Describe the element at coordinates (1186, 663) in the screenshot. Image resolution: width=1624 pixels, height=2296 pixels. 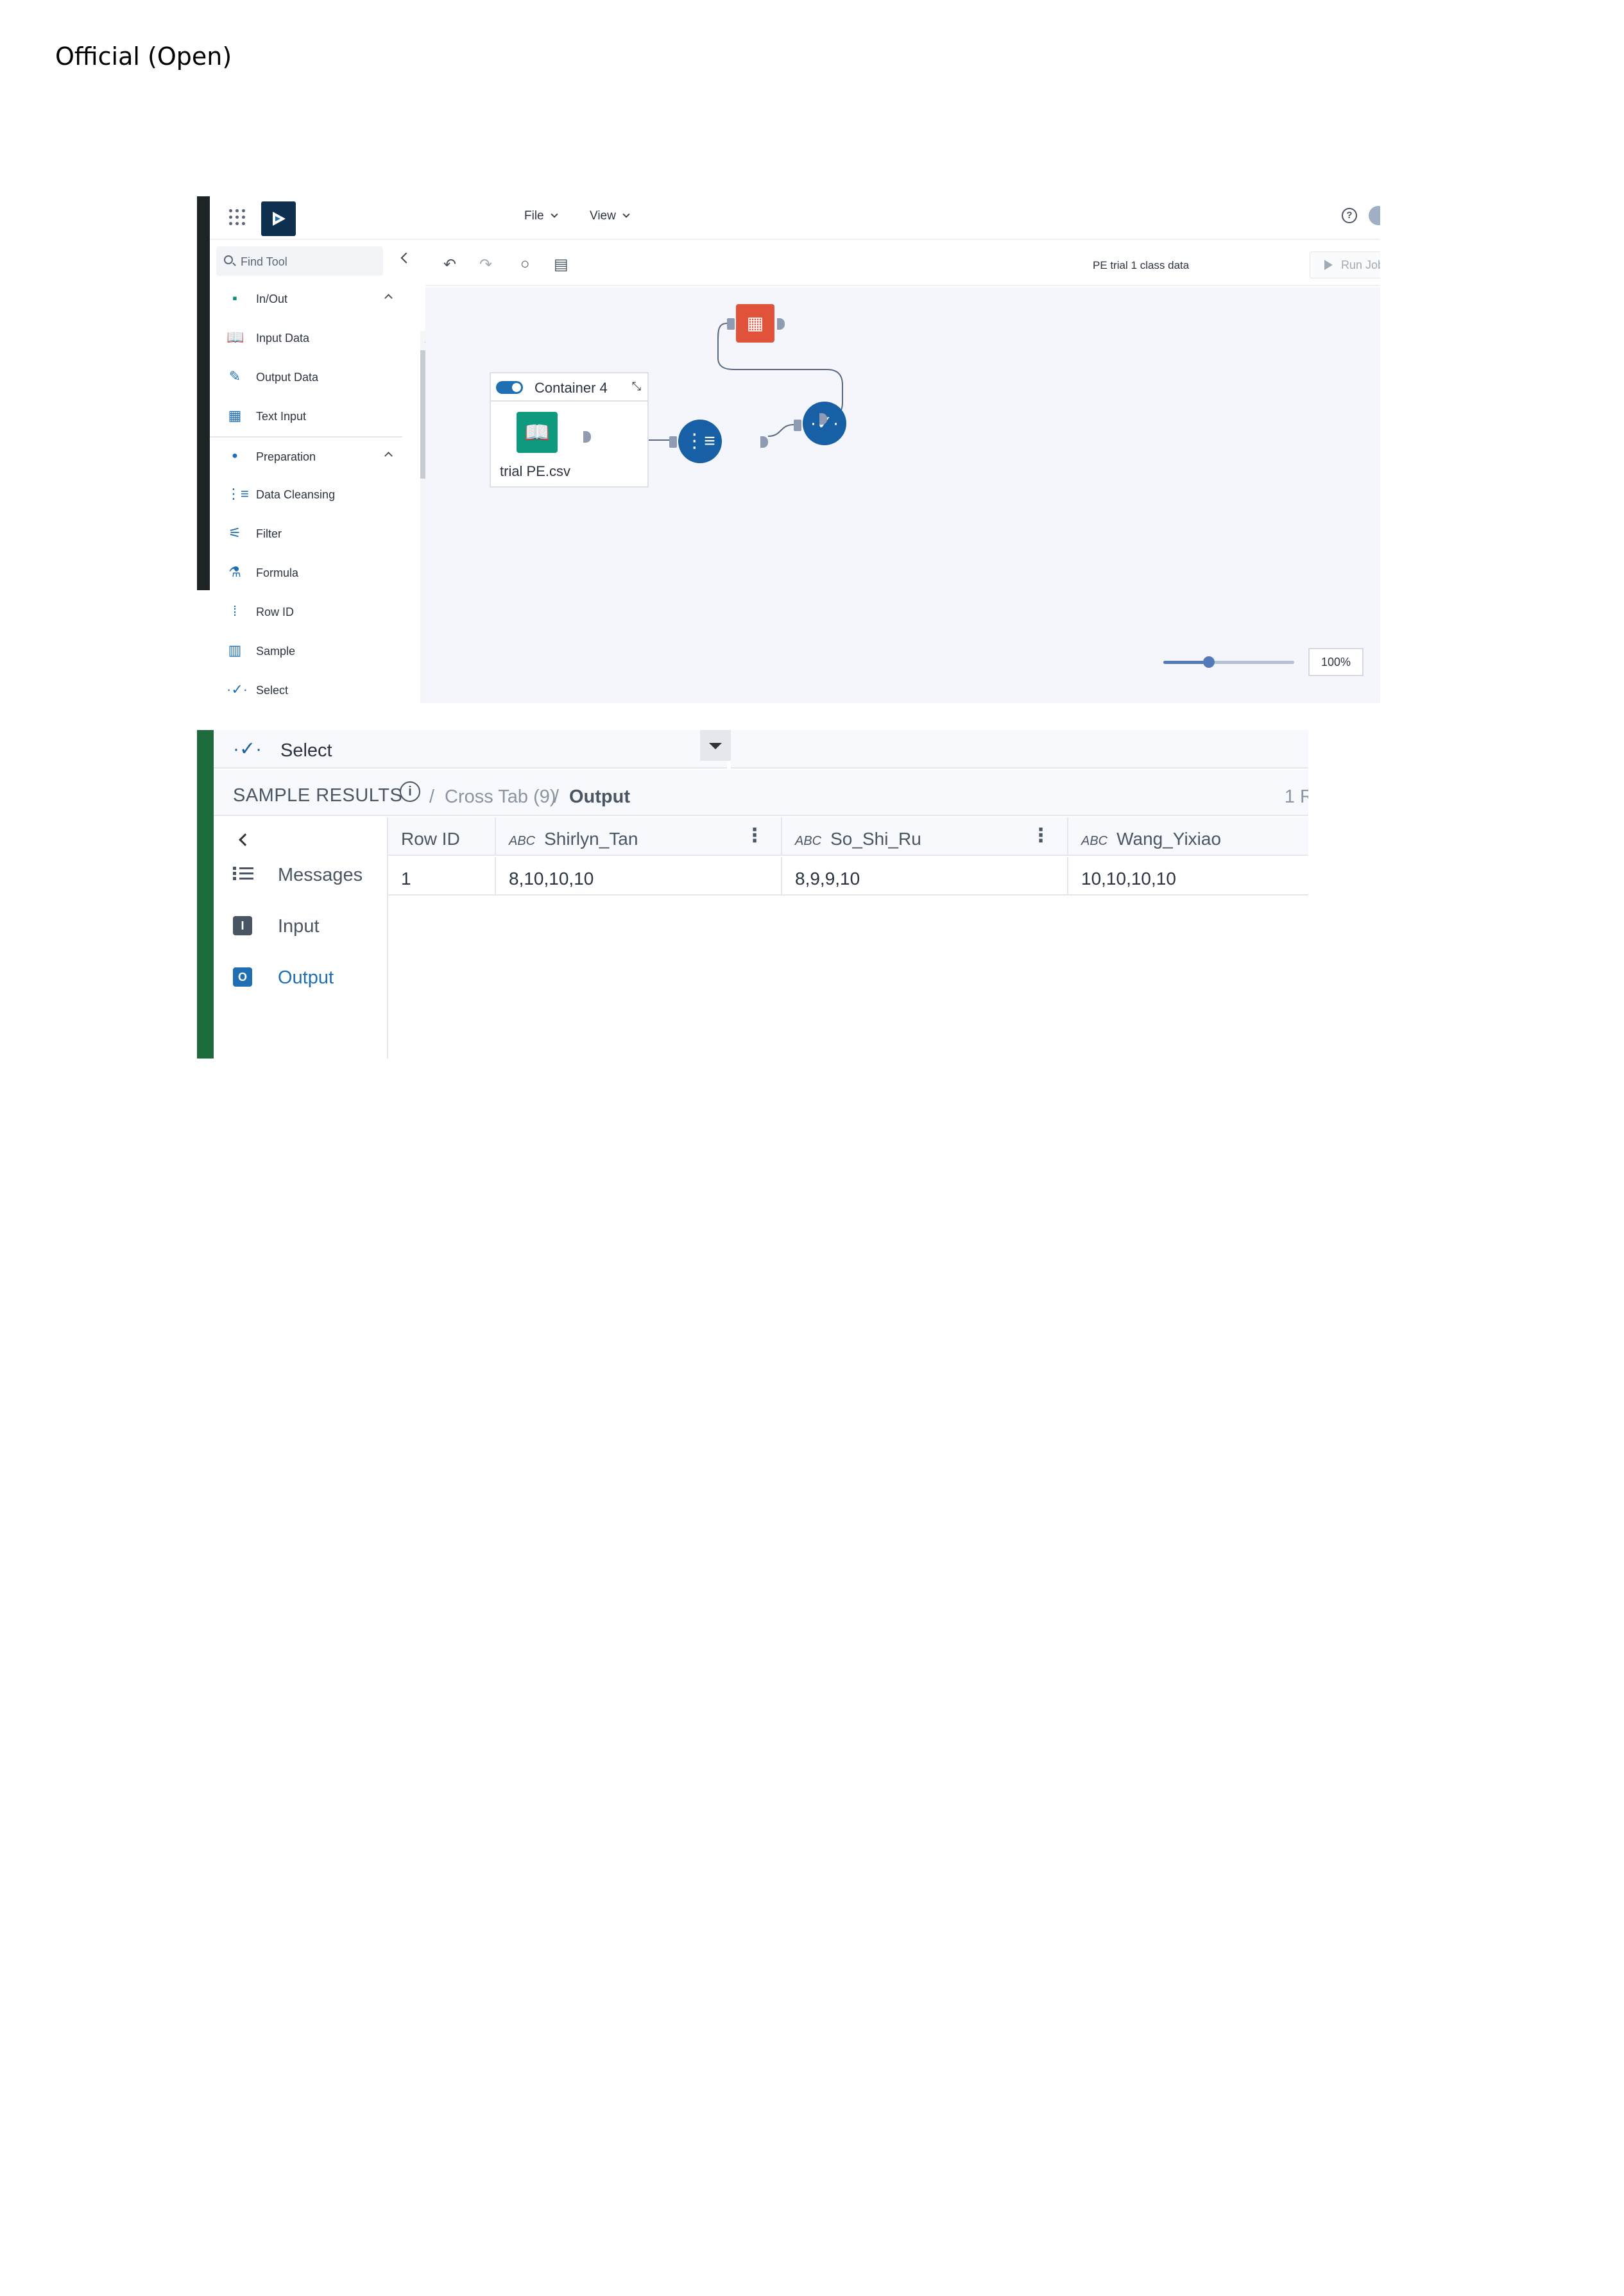
I see `zoom-slider-fill` at that location.